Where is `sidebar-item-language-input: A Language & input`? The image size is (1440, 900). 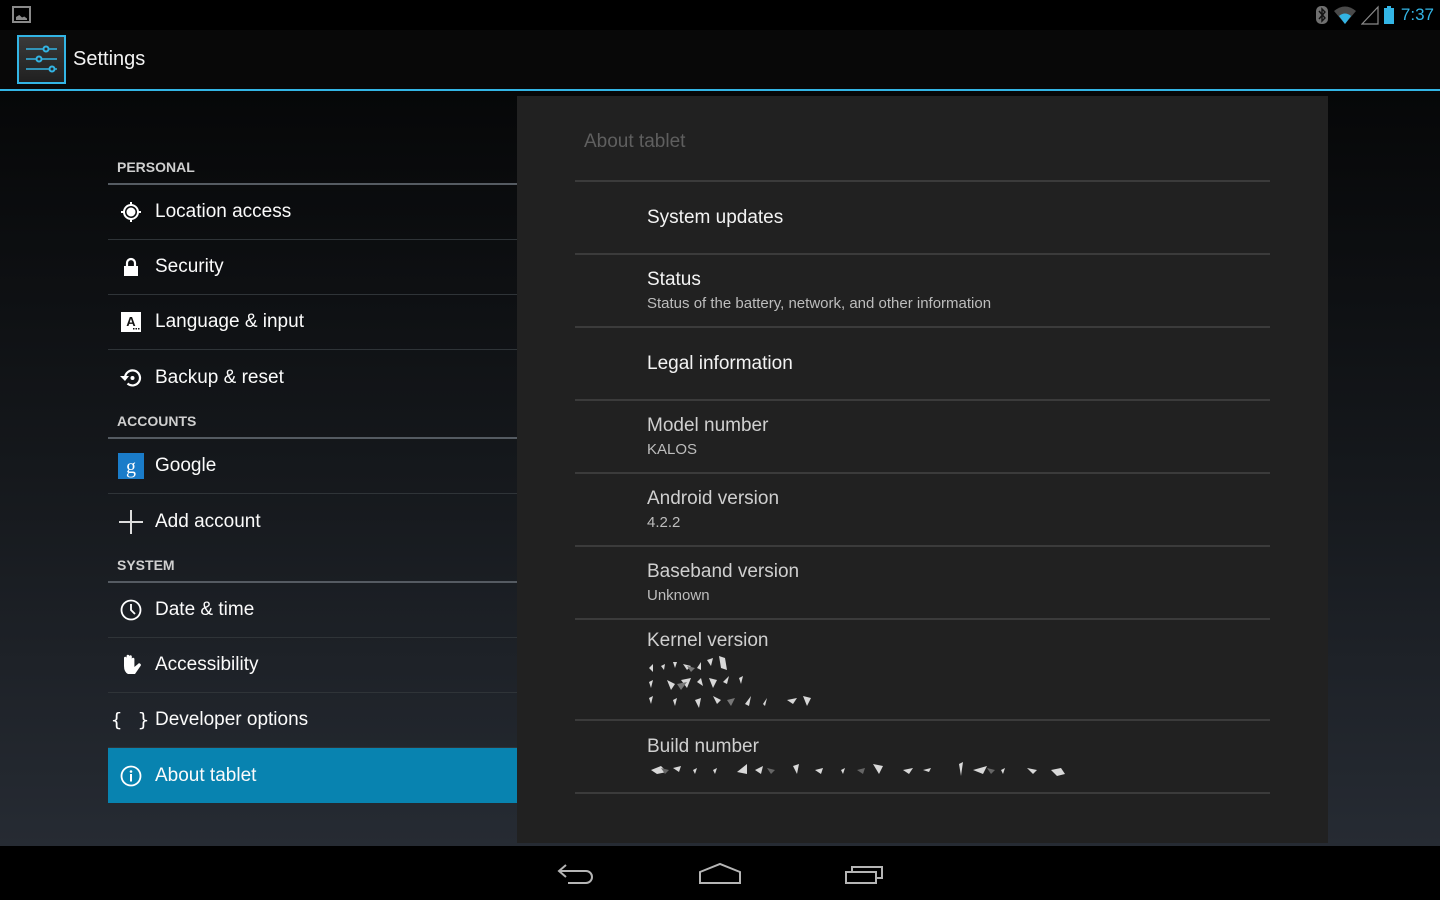 sidebar-item-language-input: A Language & input is located at coordinates (312, 322).